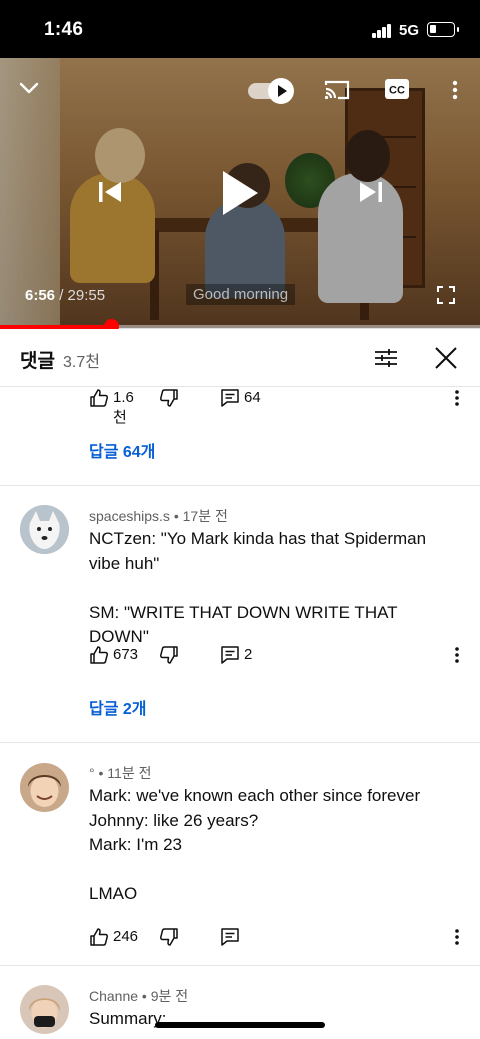  Describe the element at coordinates (337, 90) in the screenshot. I see `cast-icon` at that location.